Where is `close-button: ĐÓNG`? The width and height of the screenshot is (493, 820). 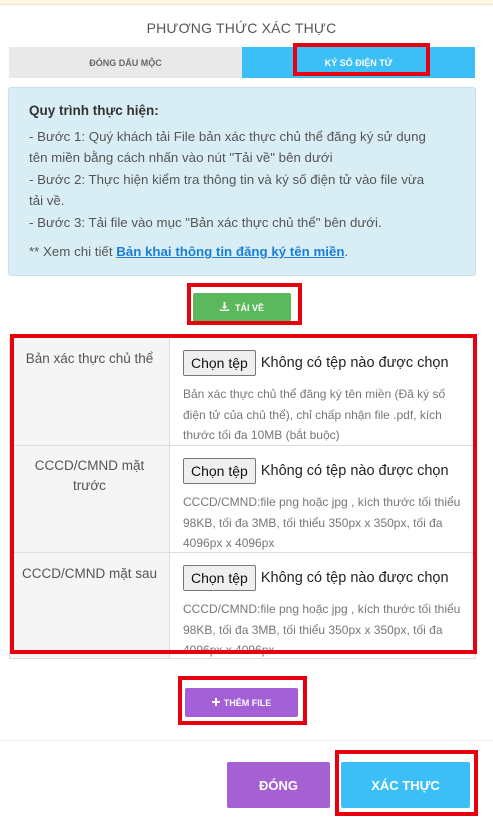 close-button: ĐÓNG is located at coordinates (278, 785).